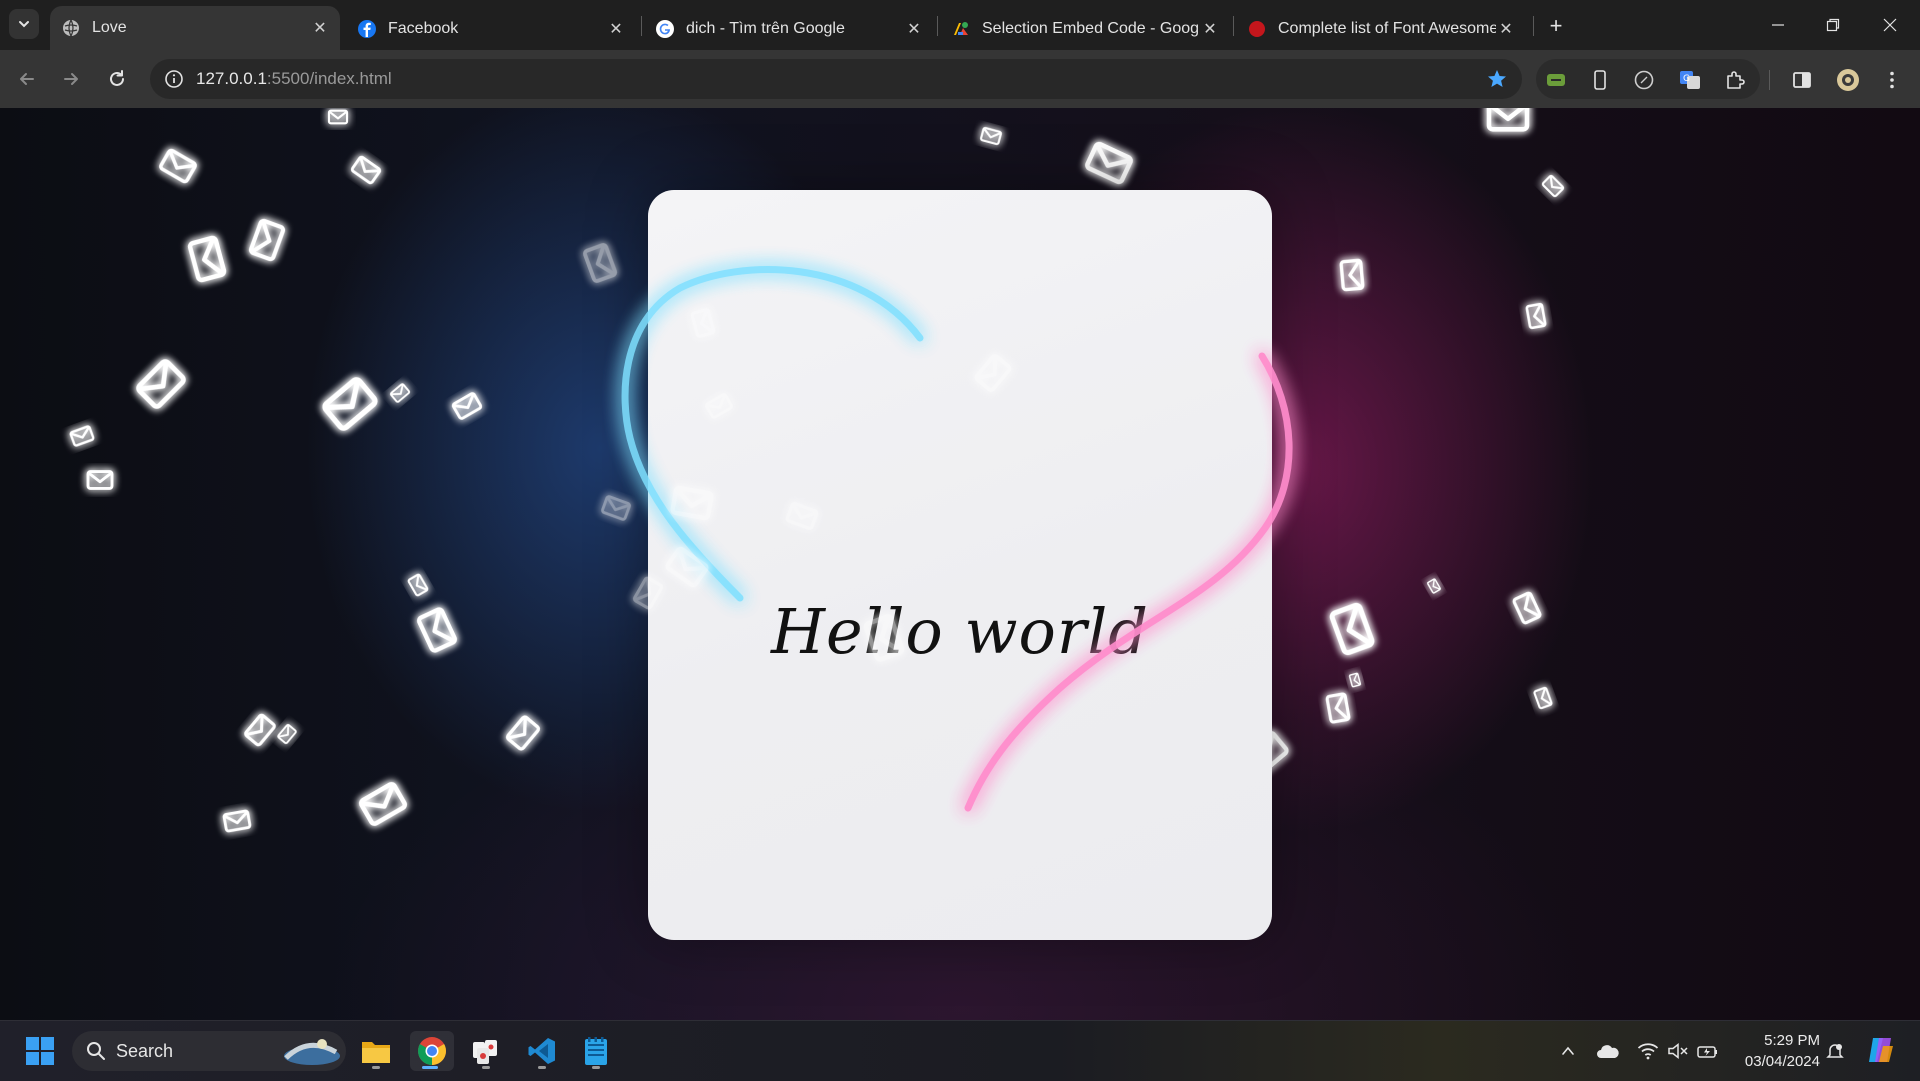  I want to click on taskbar-notepad, so click(596, 1051).